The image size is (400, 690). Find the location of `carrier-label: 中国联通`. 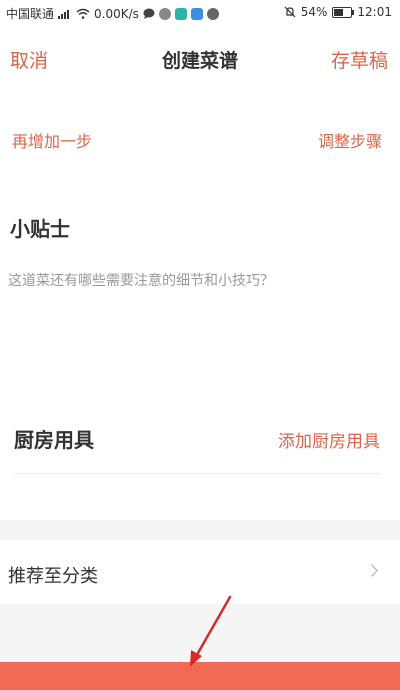

carrier-label: 中国联通 is located at coordinates (30, 14).